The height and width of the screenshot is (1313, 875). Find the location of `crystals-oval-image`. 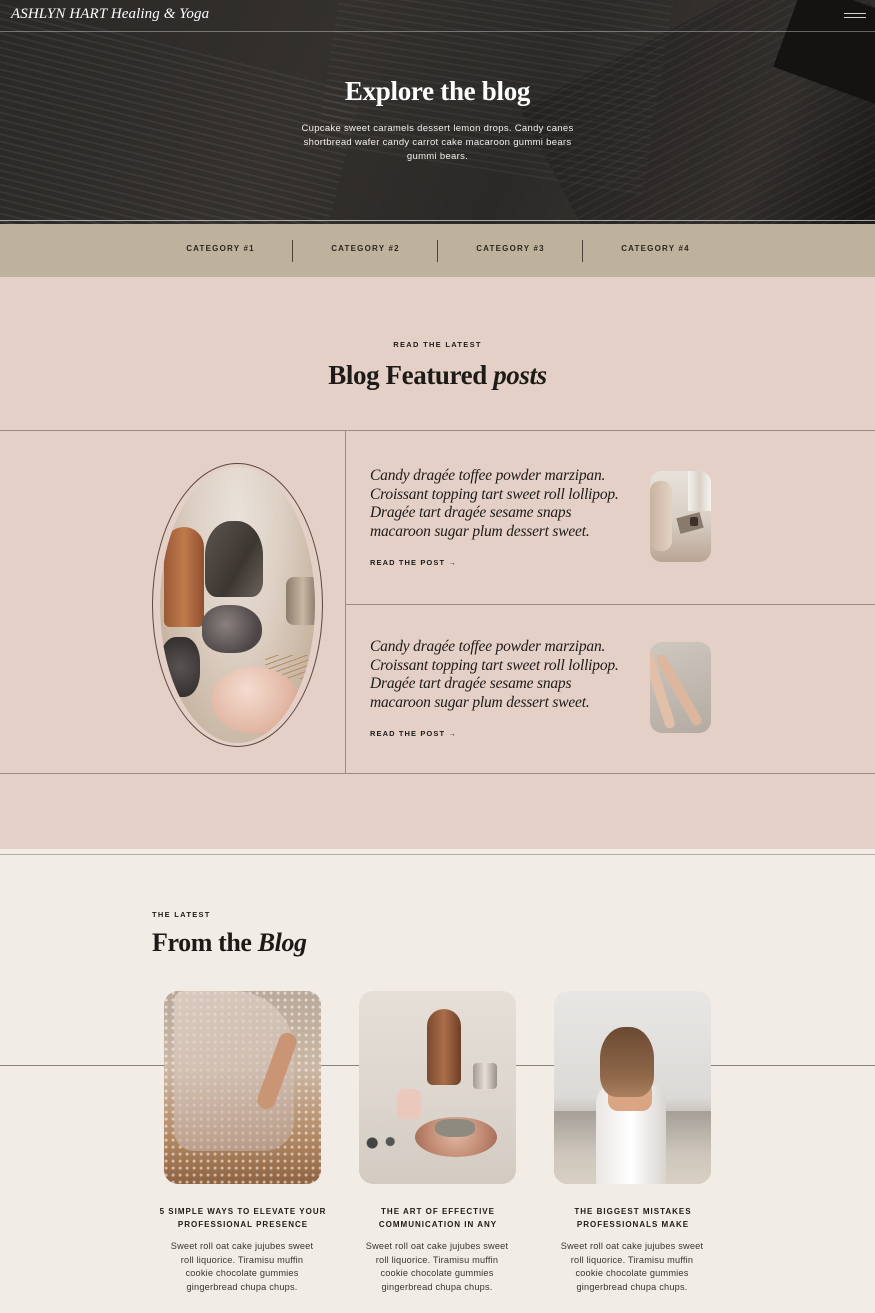

crystals-oval-image is located at coordinates (237, 605).